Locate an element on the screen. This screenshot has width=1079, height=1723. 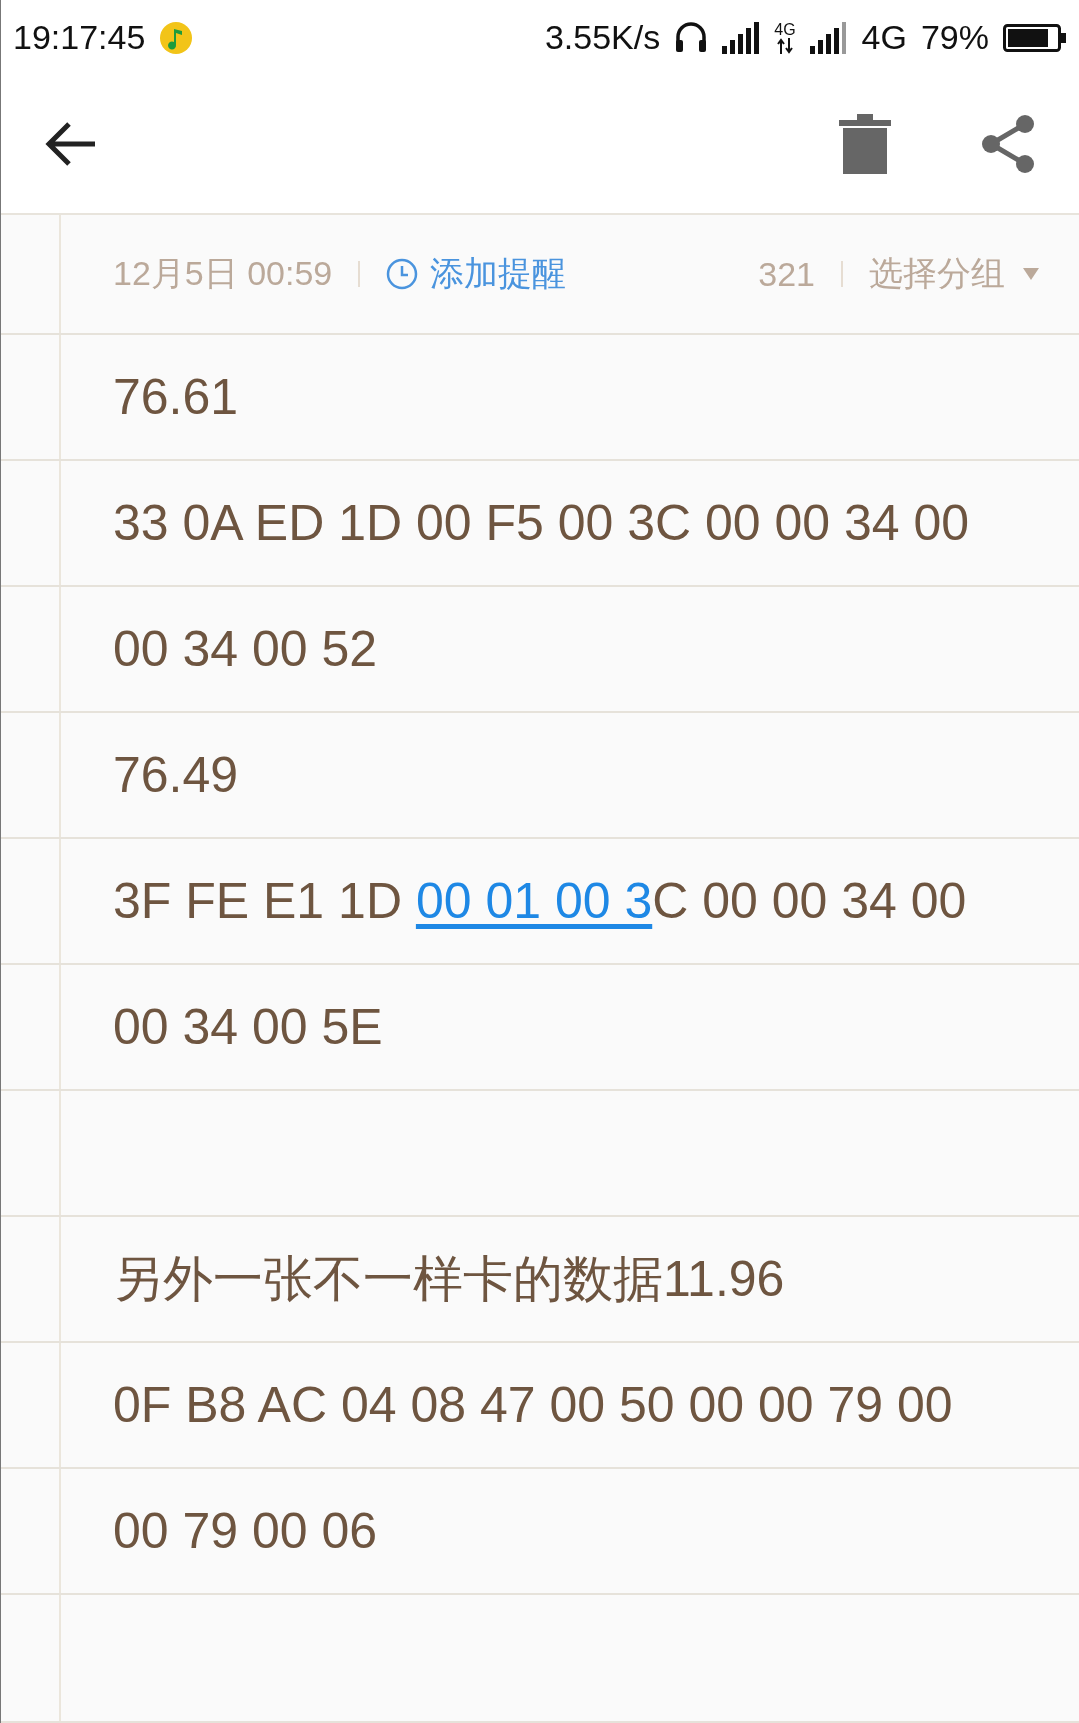
note-line: 00 34 00 5E is located at coordinates (248, 1027).